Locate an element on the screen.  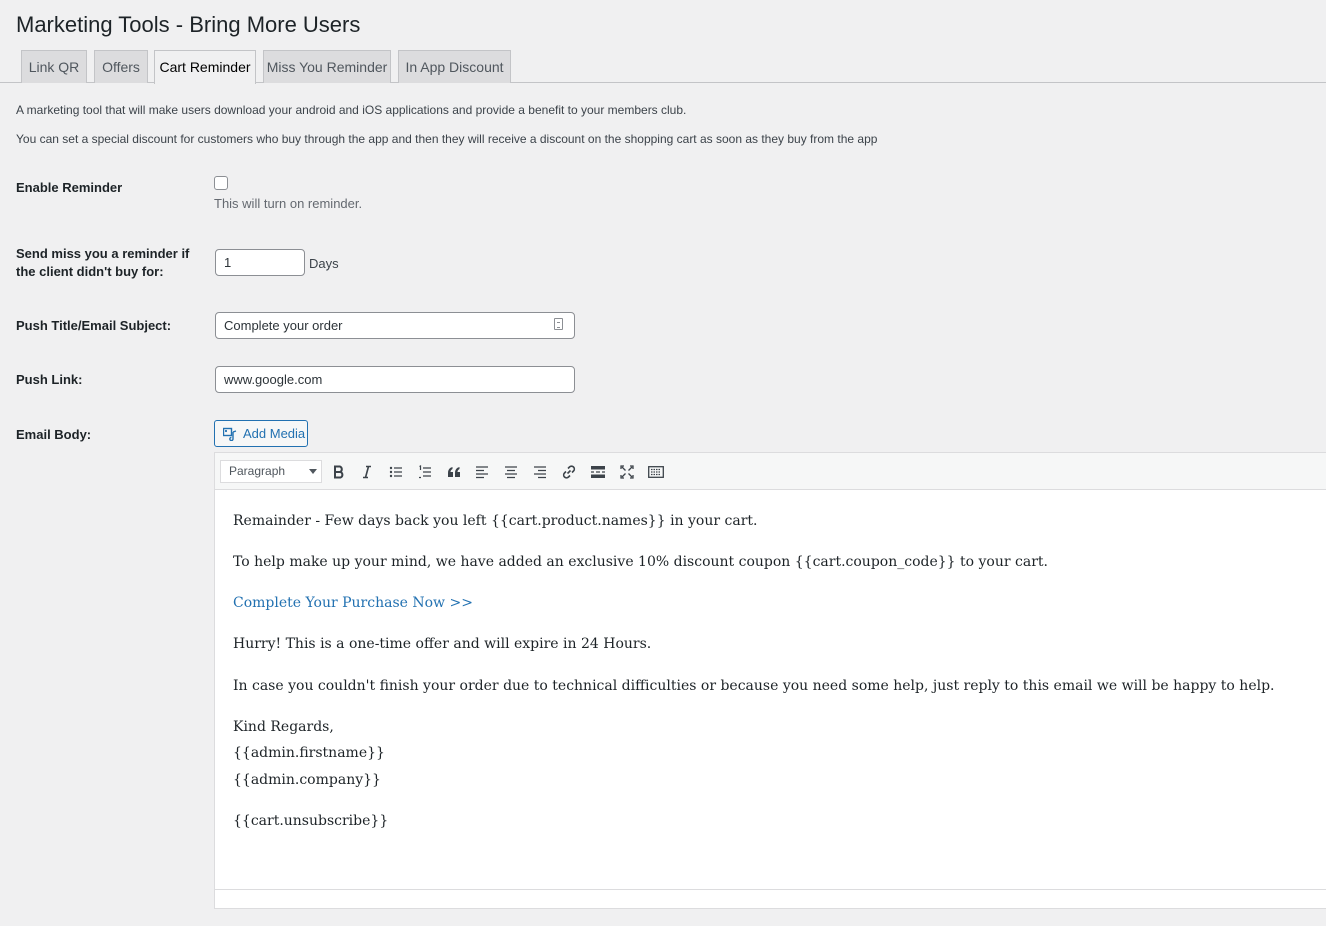
days-label-line-2: the client didn't buy for: is located at coordinates (90, 271).